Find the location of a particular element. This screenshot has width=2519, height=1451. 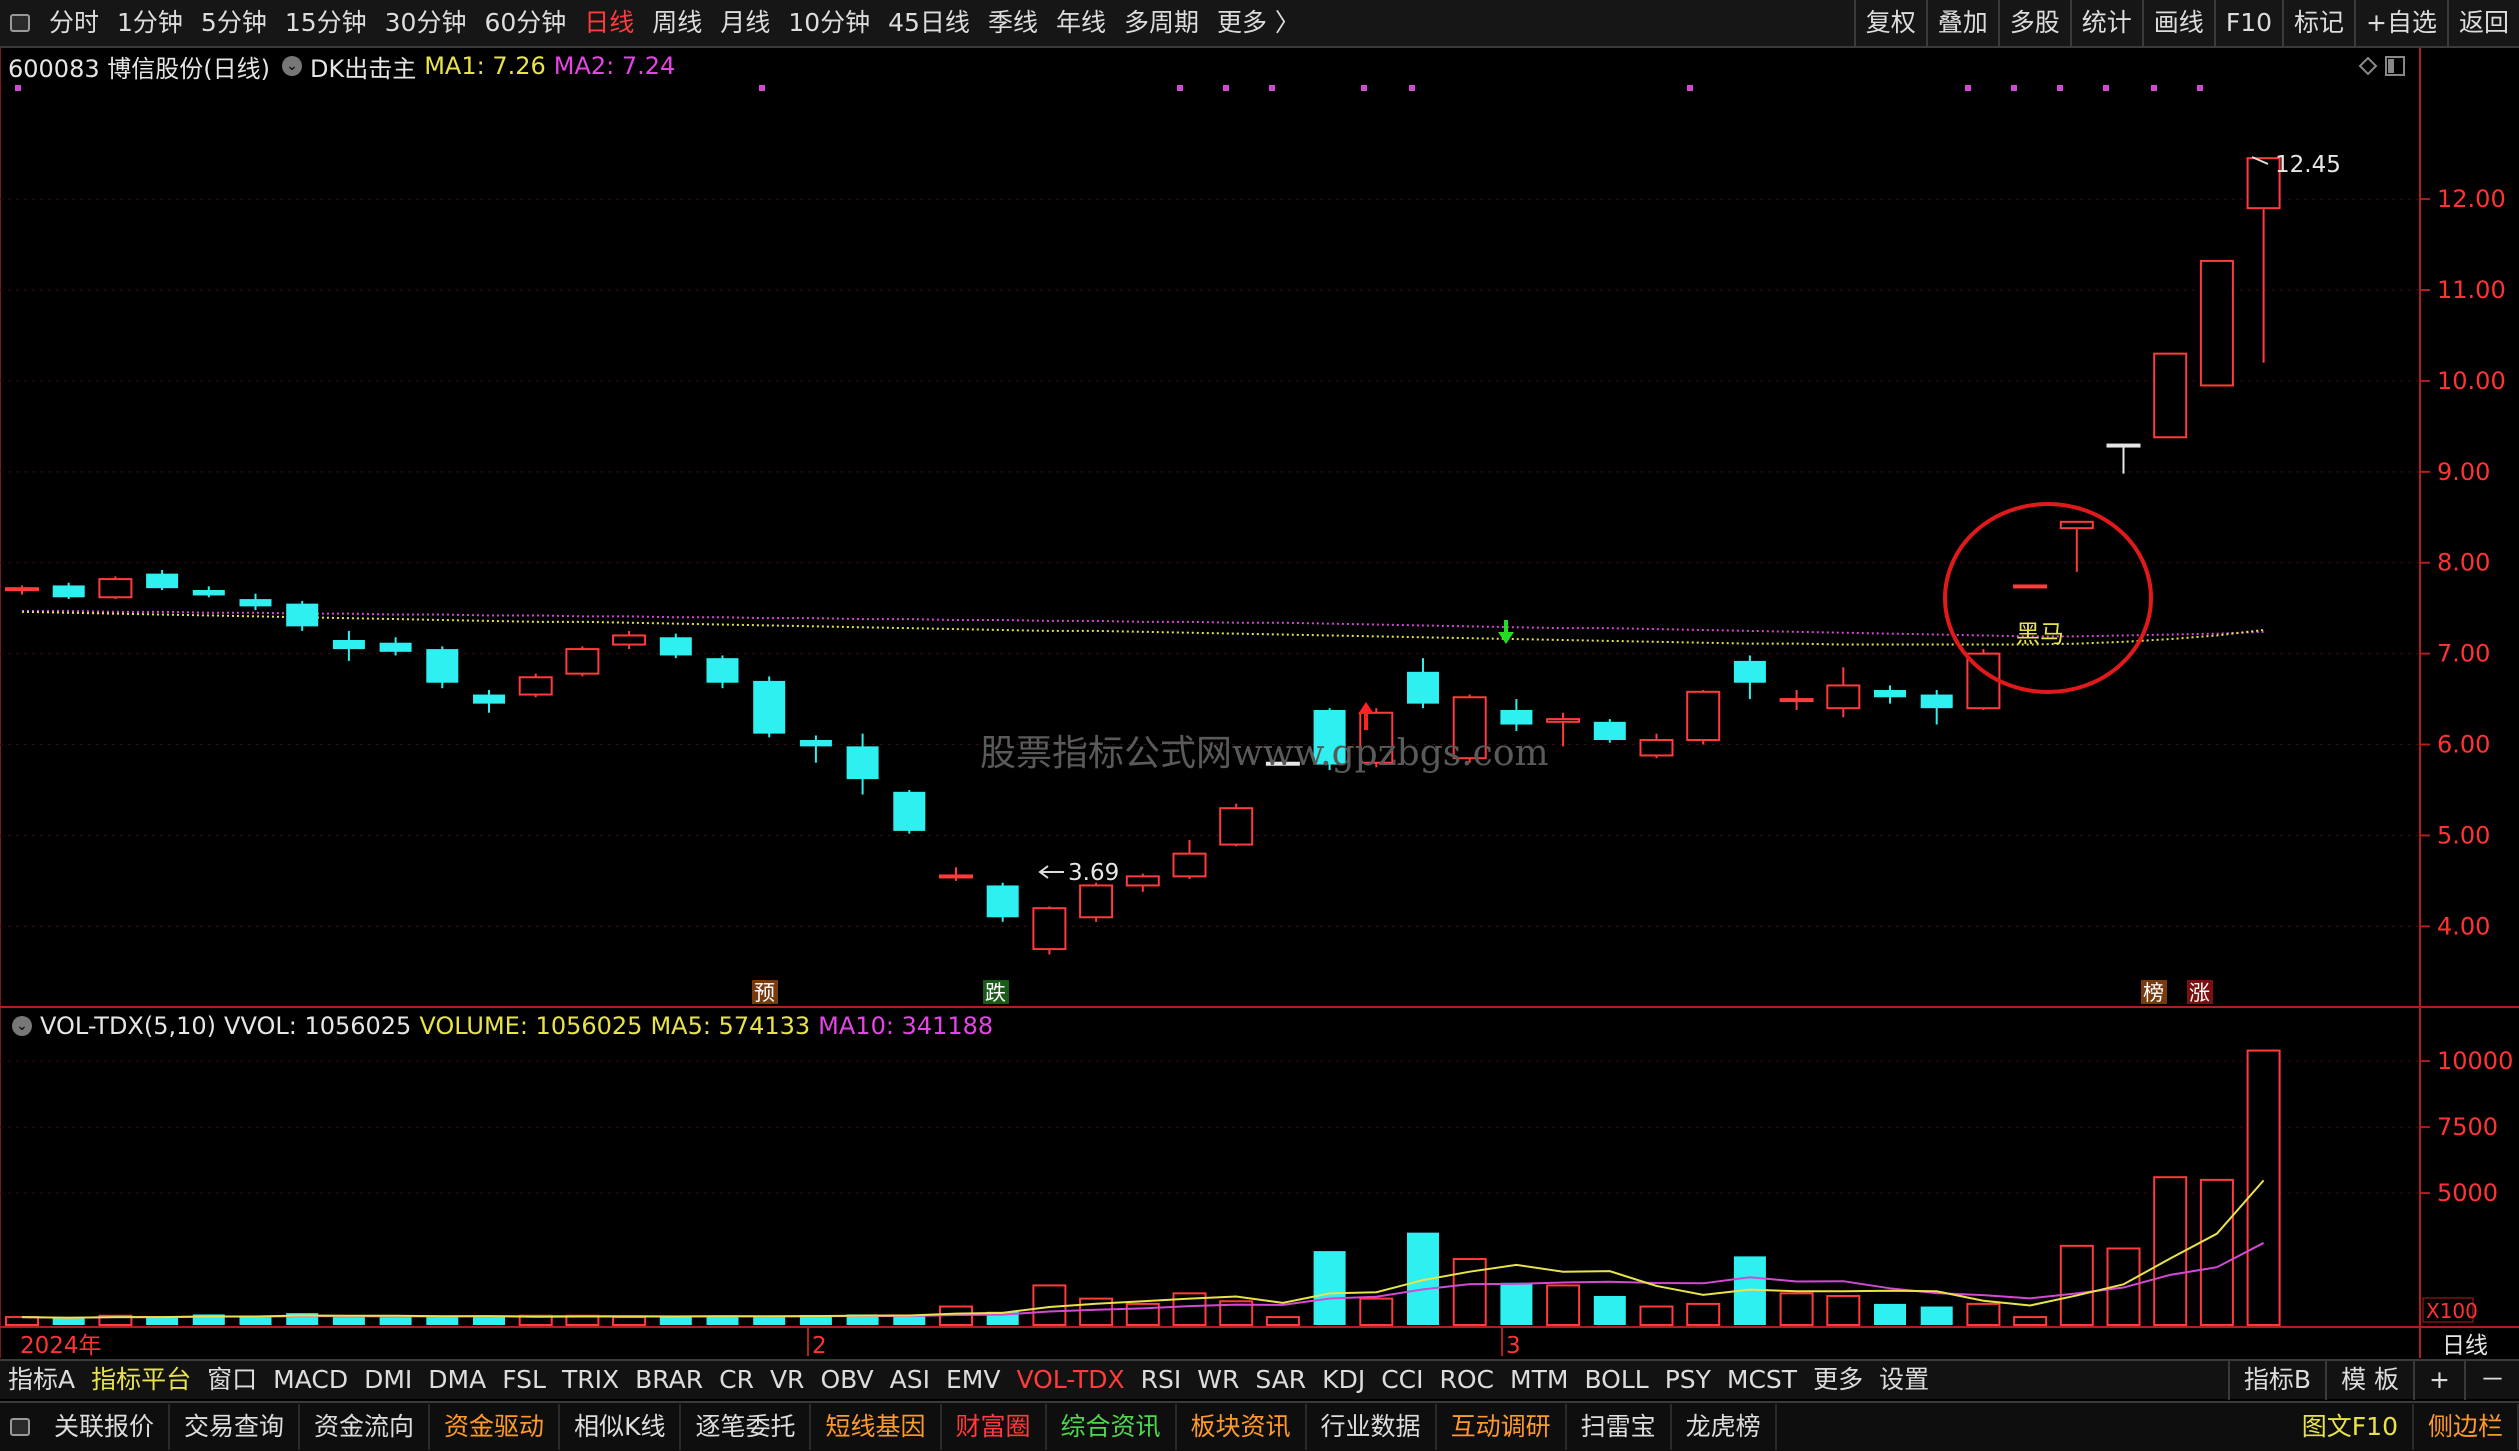

function-tab: 财富圈 is located at coordinates (994, 1427).